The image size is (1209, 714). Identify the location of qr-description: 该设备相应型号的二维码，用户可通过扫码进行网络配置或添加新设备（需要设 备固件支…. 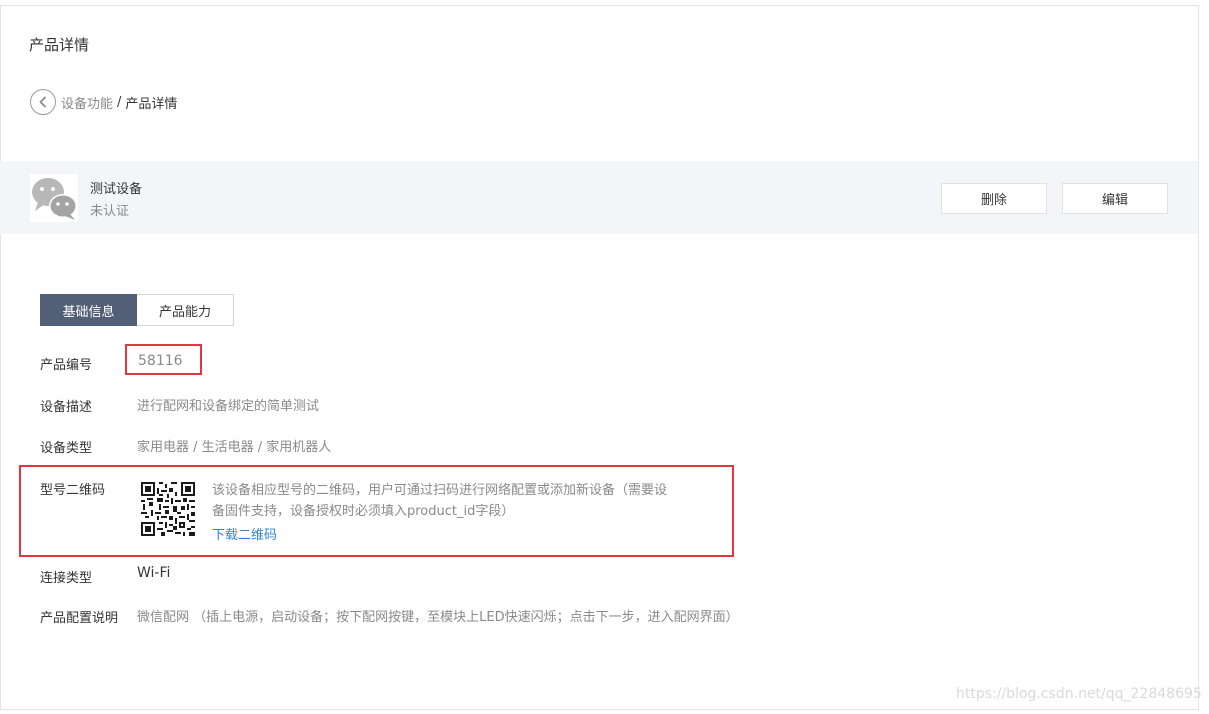
(462, 501).